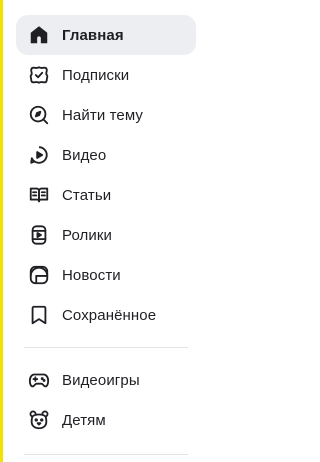  I want to click on sidebar-item-videogames: Видеоигры, so click(106, 380).